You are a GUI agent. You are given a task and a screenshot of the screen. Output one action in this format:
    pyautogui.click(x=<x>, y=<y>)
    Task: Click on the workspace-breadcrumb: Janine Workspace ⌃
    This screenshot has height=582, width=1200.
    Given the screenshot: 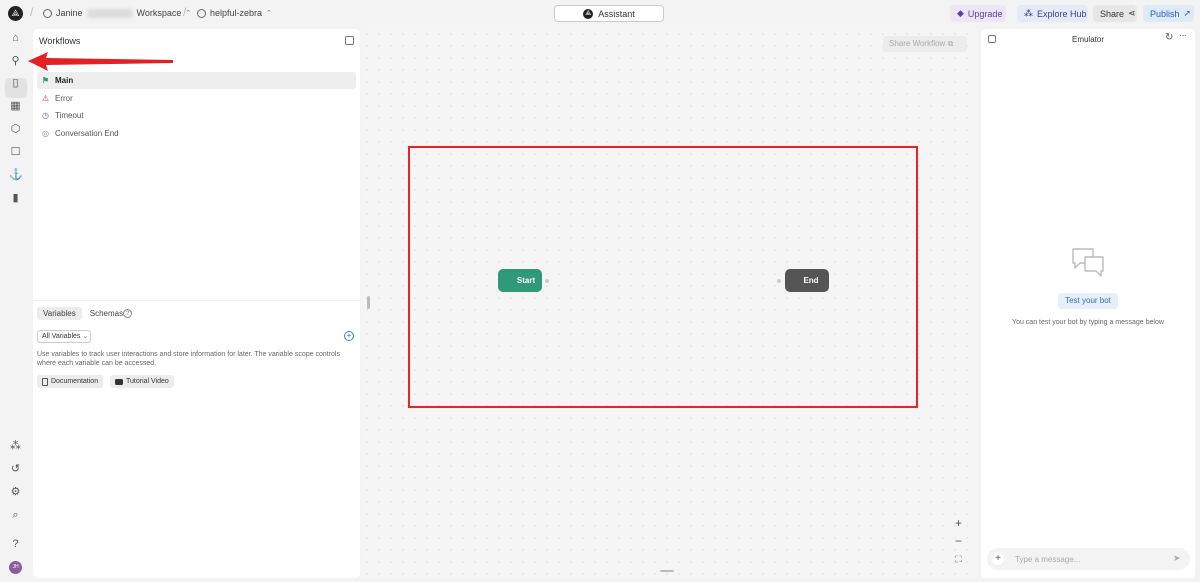 What is the action you would take?
    pyautogui.click(x=117, y=13)
    